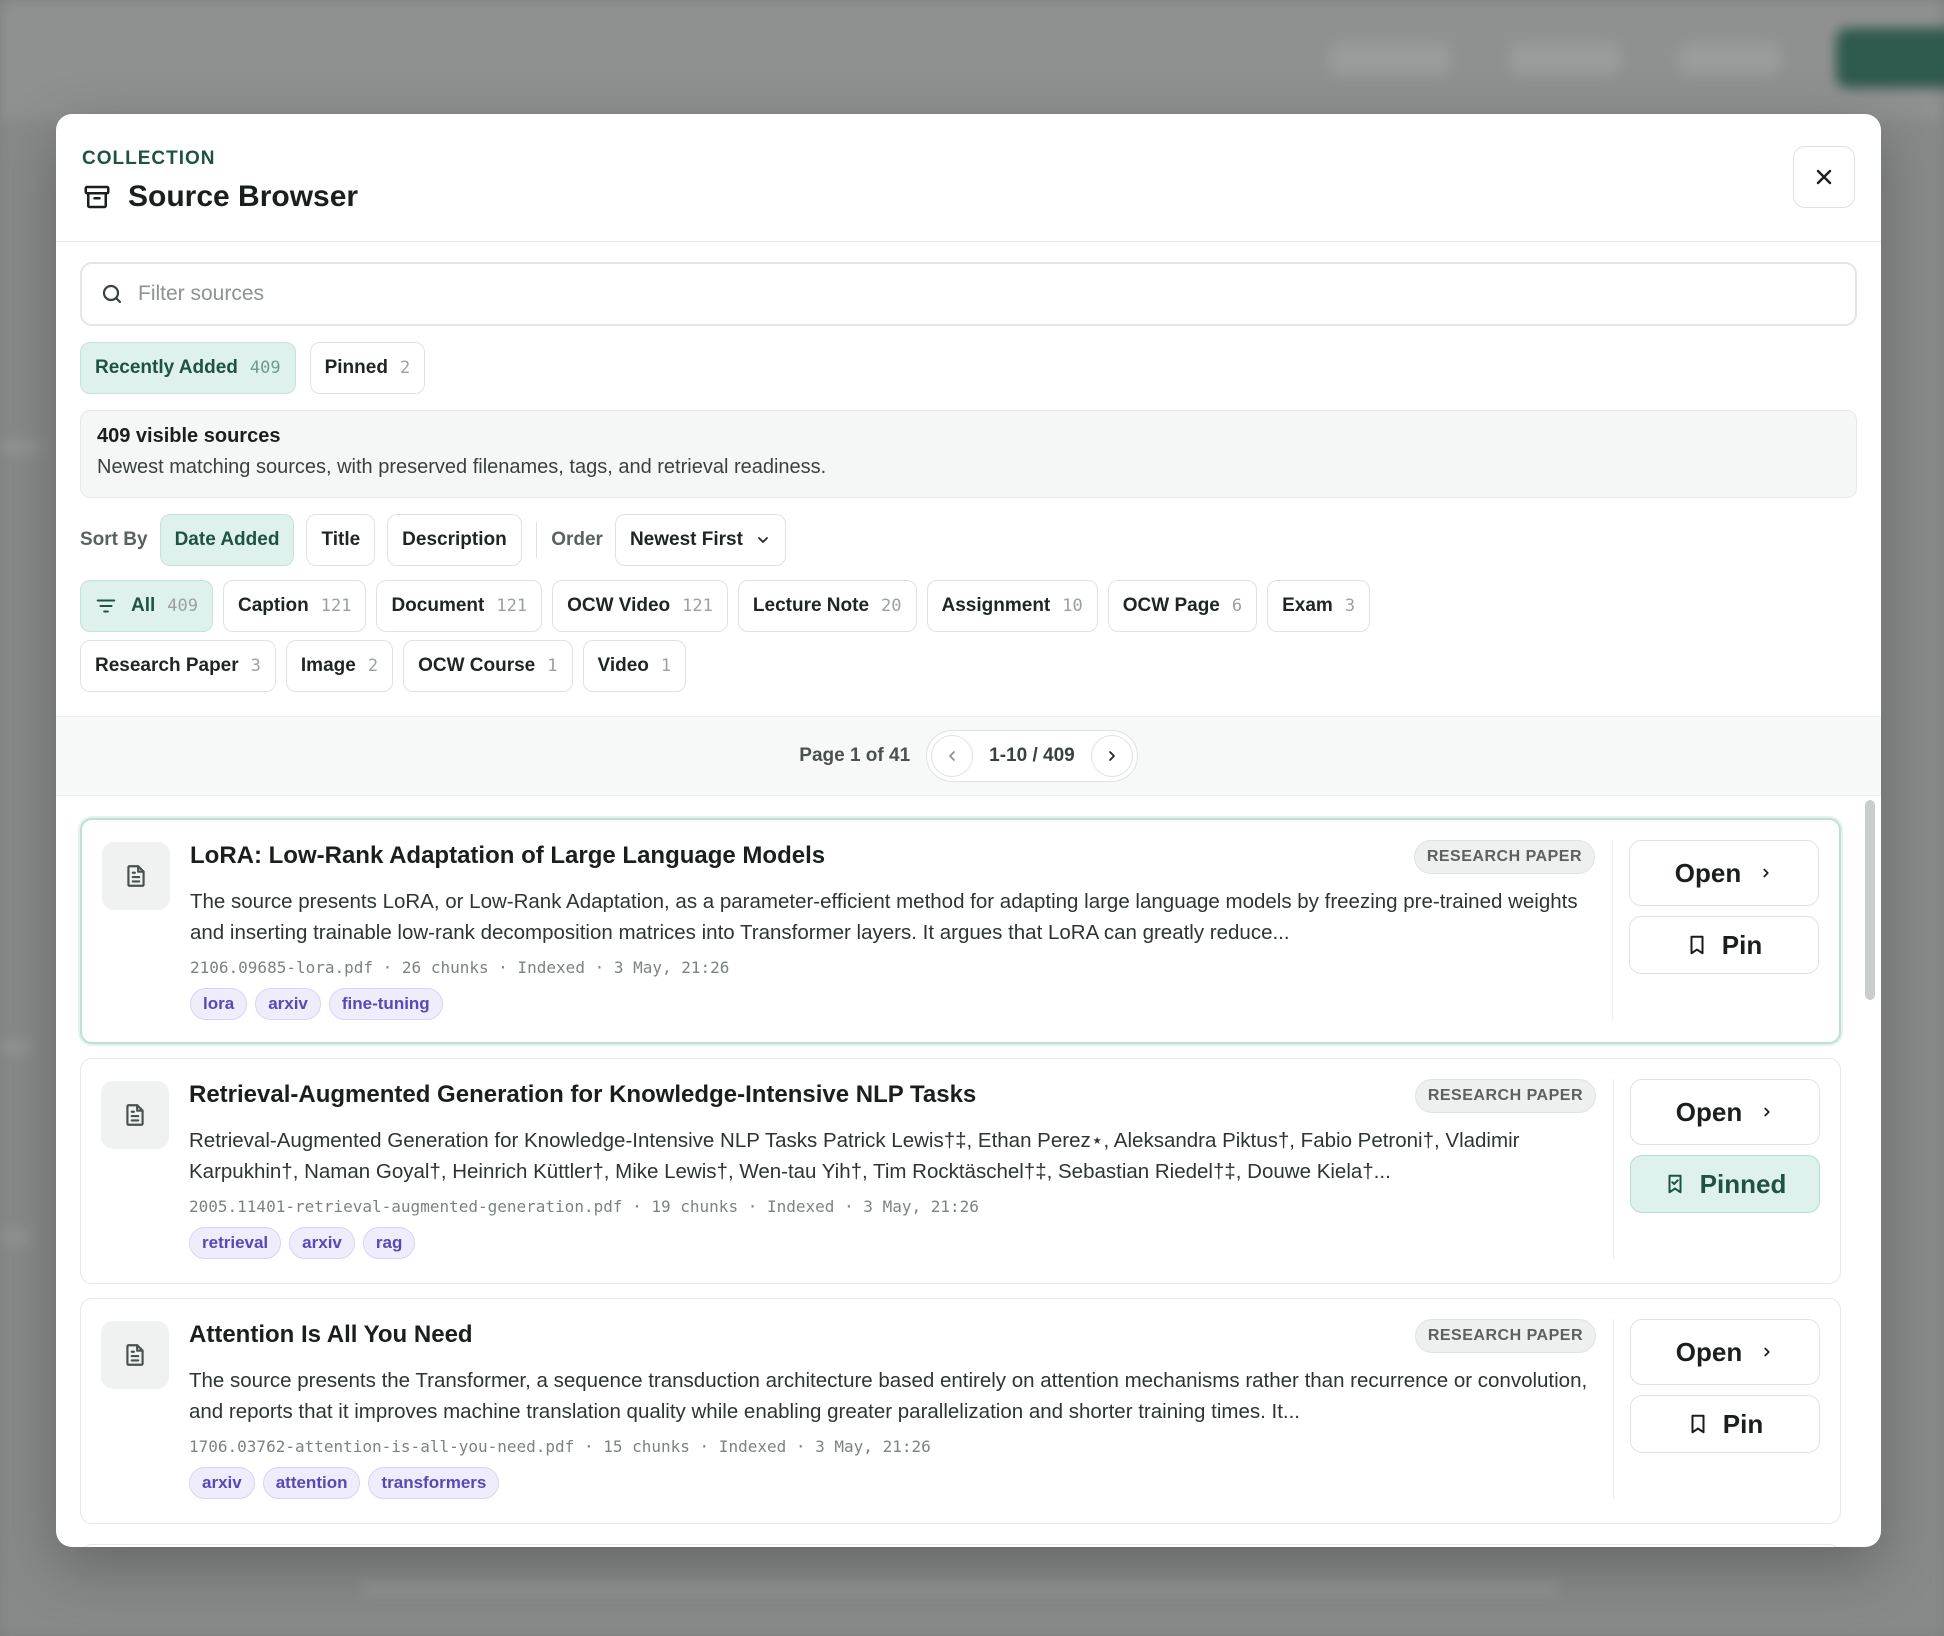 This screenshot has width=1944, height=1636. Describe the element at coordinates (891, 606) in the screenshot. I see `type-filter-count: 20` at that location.